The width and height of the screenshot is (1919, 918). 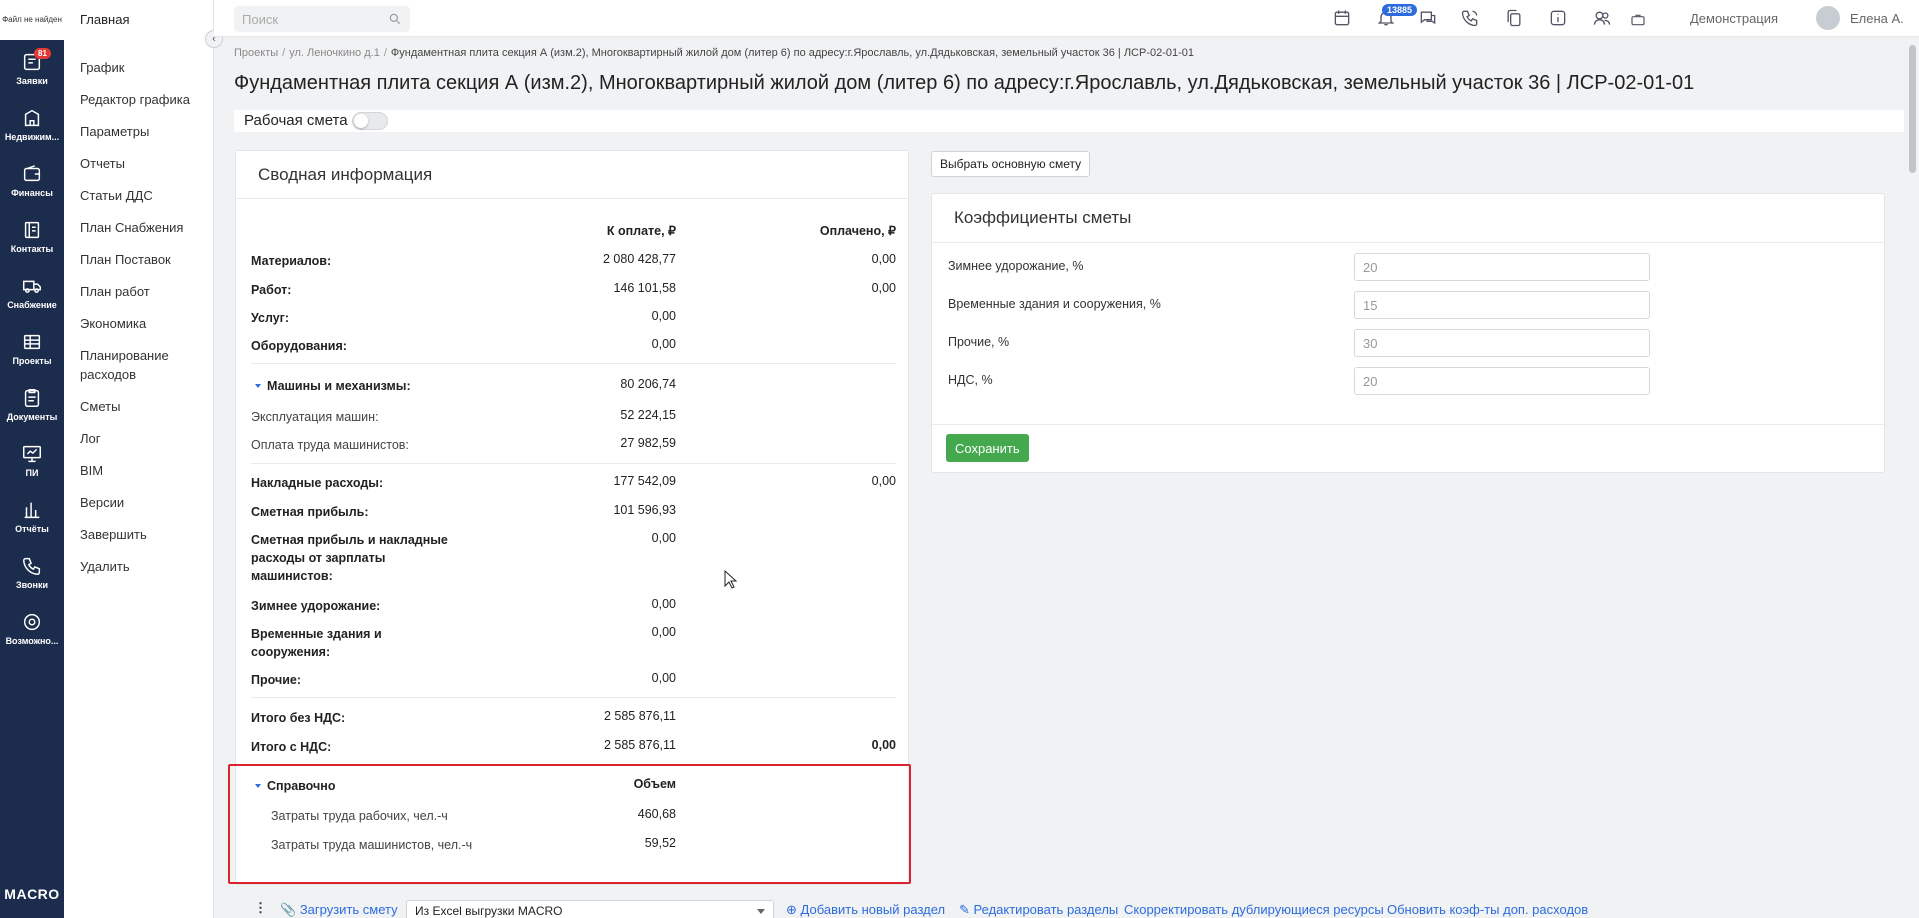 I want to click on copy-icon, so click(x=1514, y=18).